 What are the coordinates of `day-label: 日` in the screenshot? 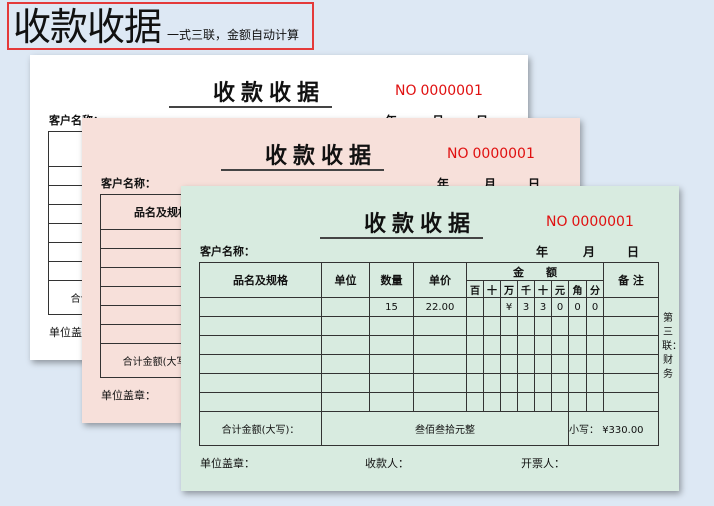 It's located at (633, 252).